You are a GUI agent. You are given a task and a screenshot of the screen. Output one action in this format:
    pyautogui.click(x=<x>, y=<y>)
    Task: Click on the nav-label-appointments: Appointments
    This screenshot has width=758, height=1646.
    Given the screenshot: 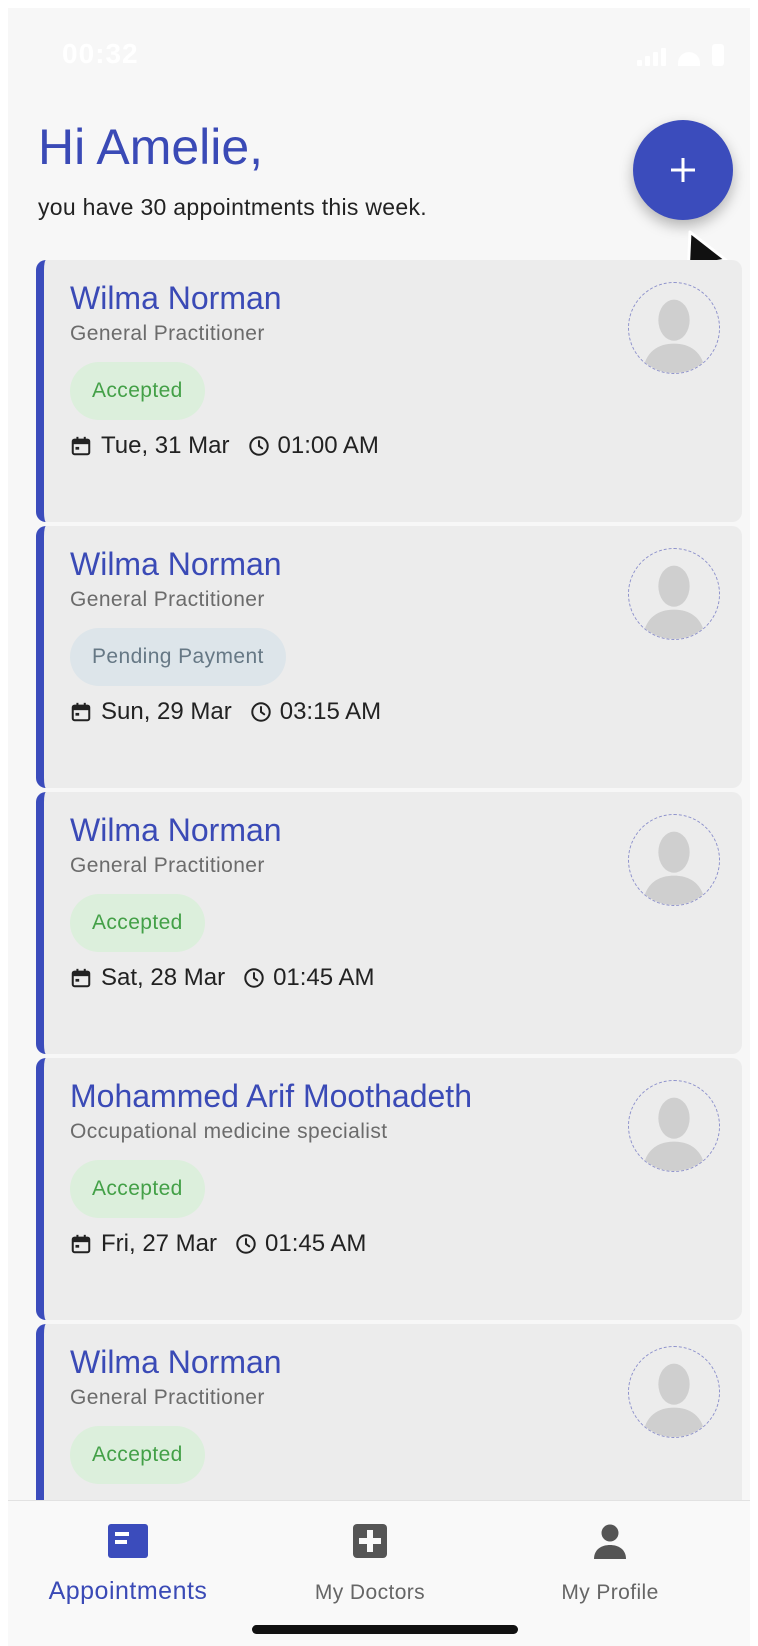 What is the action you would take?
    pyautogui.click(x=128, y=1591)
    